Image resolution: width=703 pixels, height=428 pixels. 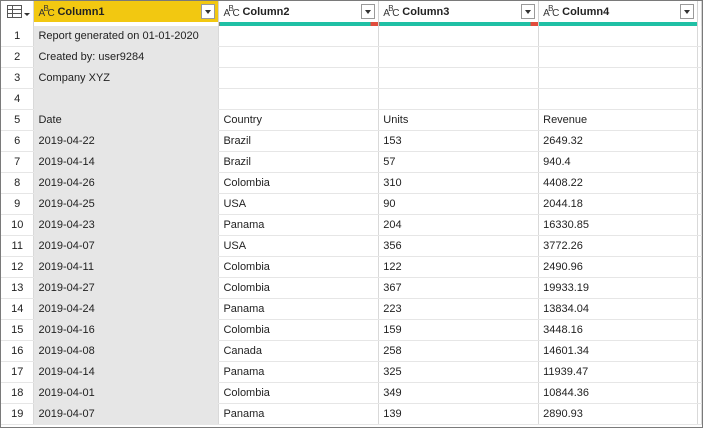 I want to click on table-cell-column3: 57, so click(x=459, y=162).